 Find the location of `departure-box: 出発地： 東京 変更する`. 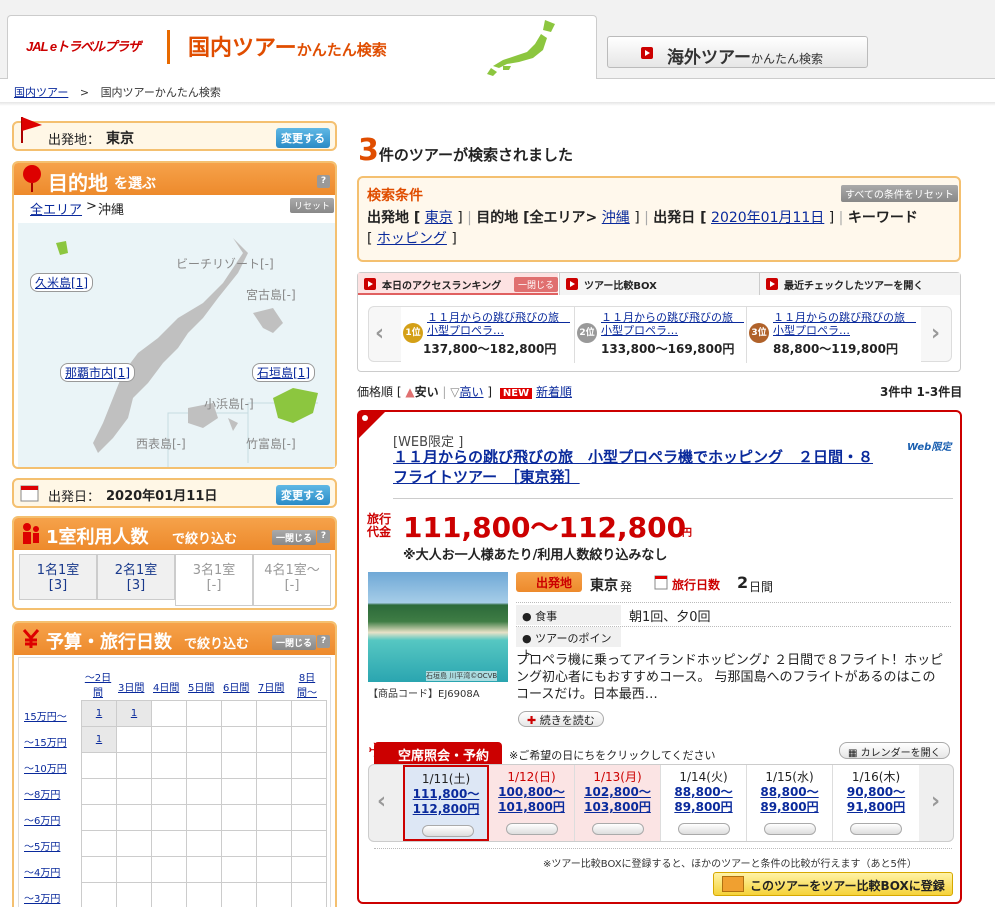

departure-box: 出発地： 東京 変更する is located at coordinates (174, 134).